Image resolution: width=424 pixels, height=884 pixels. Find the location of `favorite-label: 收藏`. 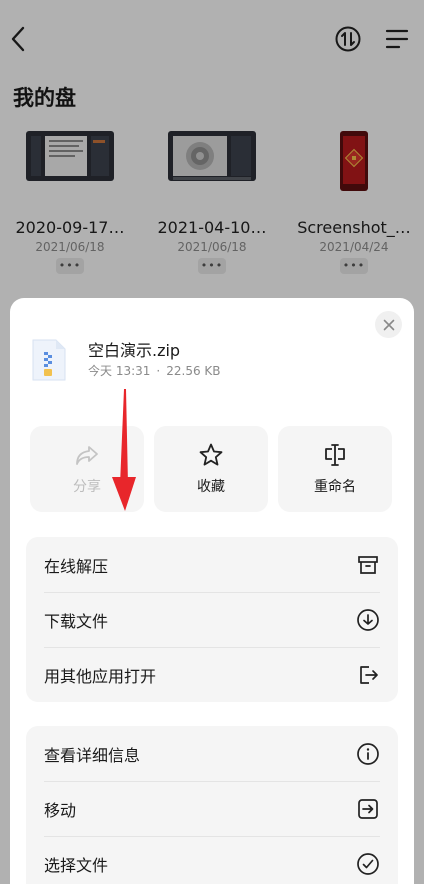

favorite-label: 收藏 is located at coordinates (211, 487).